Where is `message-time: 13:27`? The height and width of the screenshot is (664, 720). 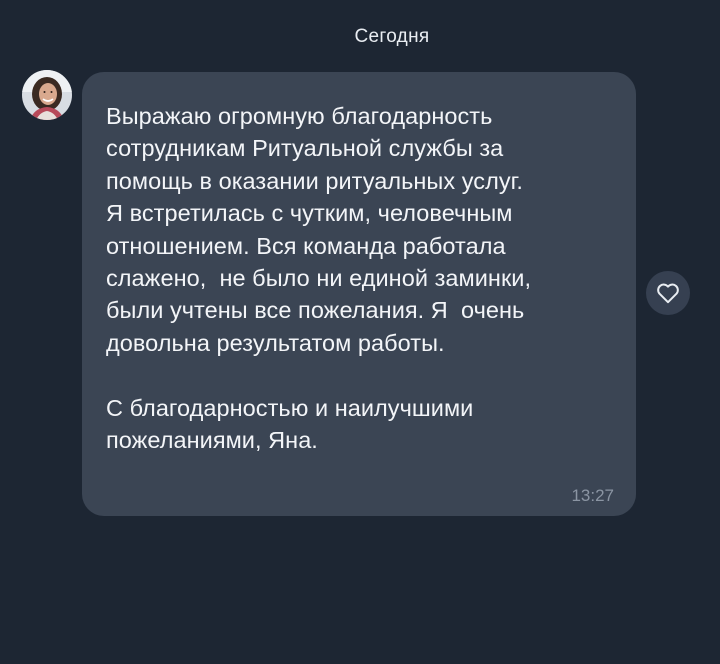
message-time: 13:27 is located at coordinates (592, 495).